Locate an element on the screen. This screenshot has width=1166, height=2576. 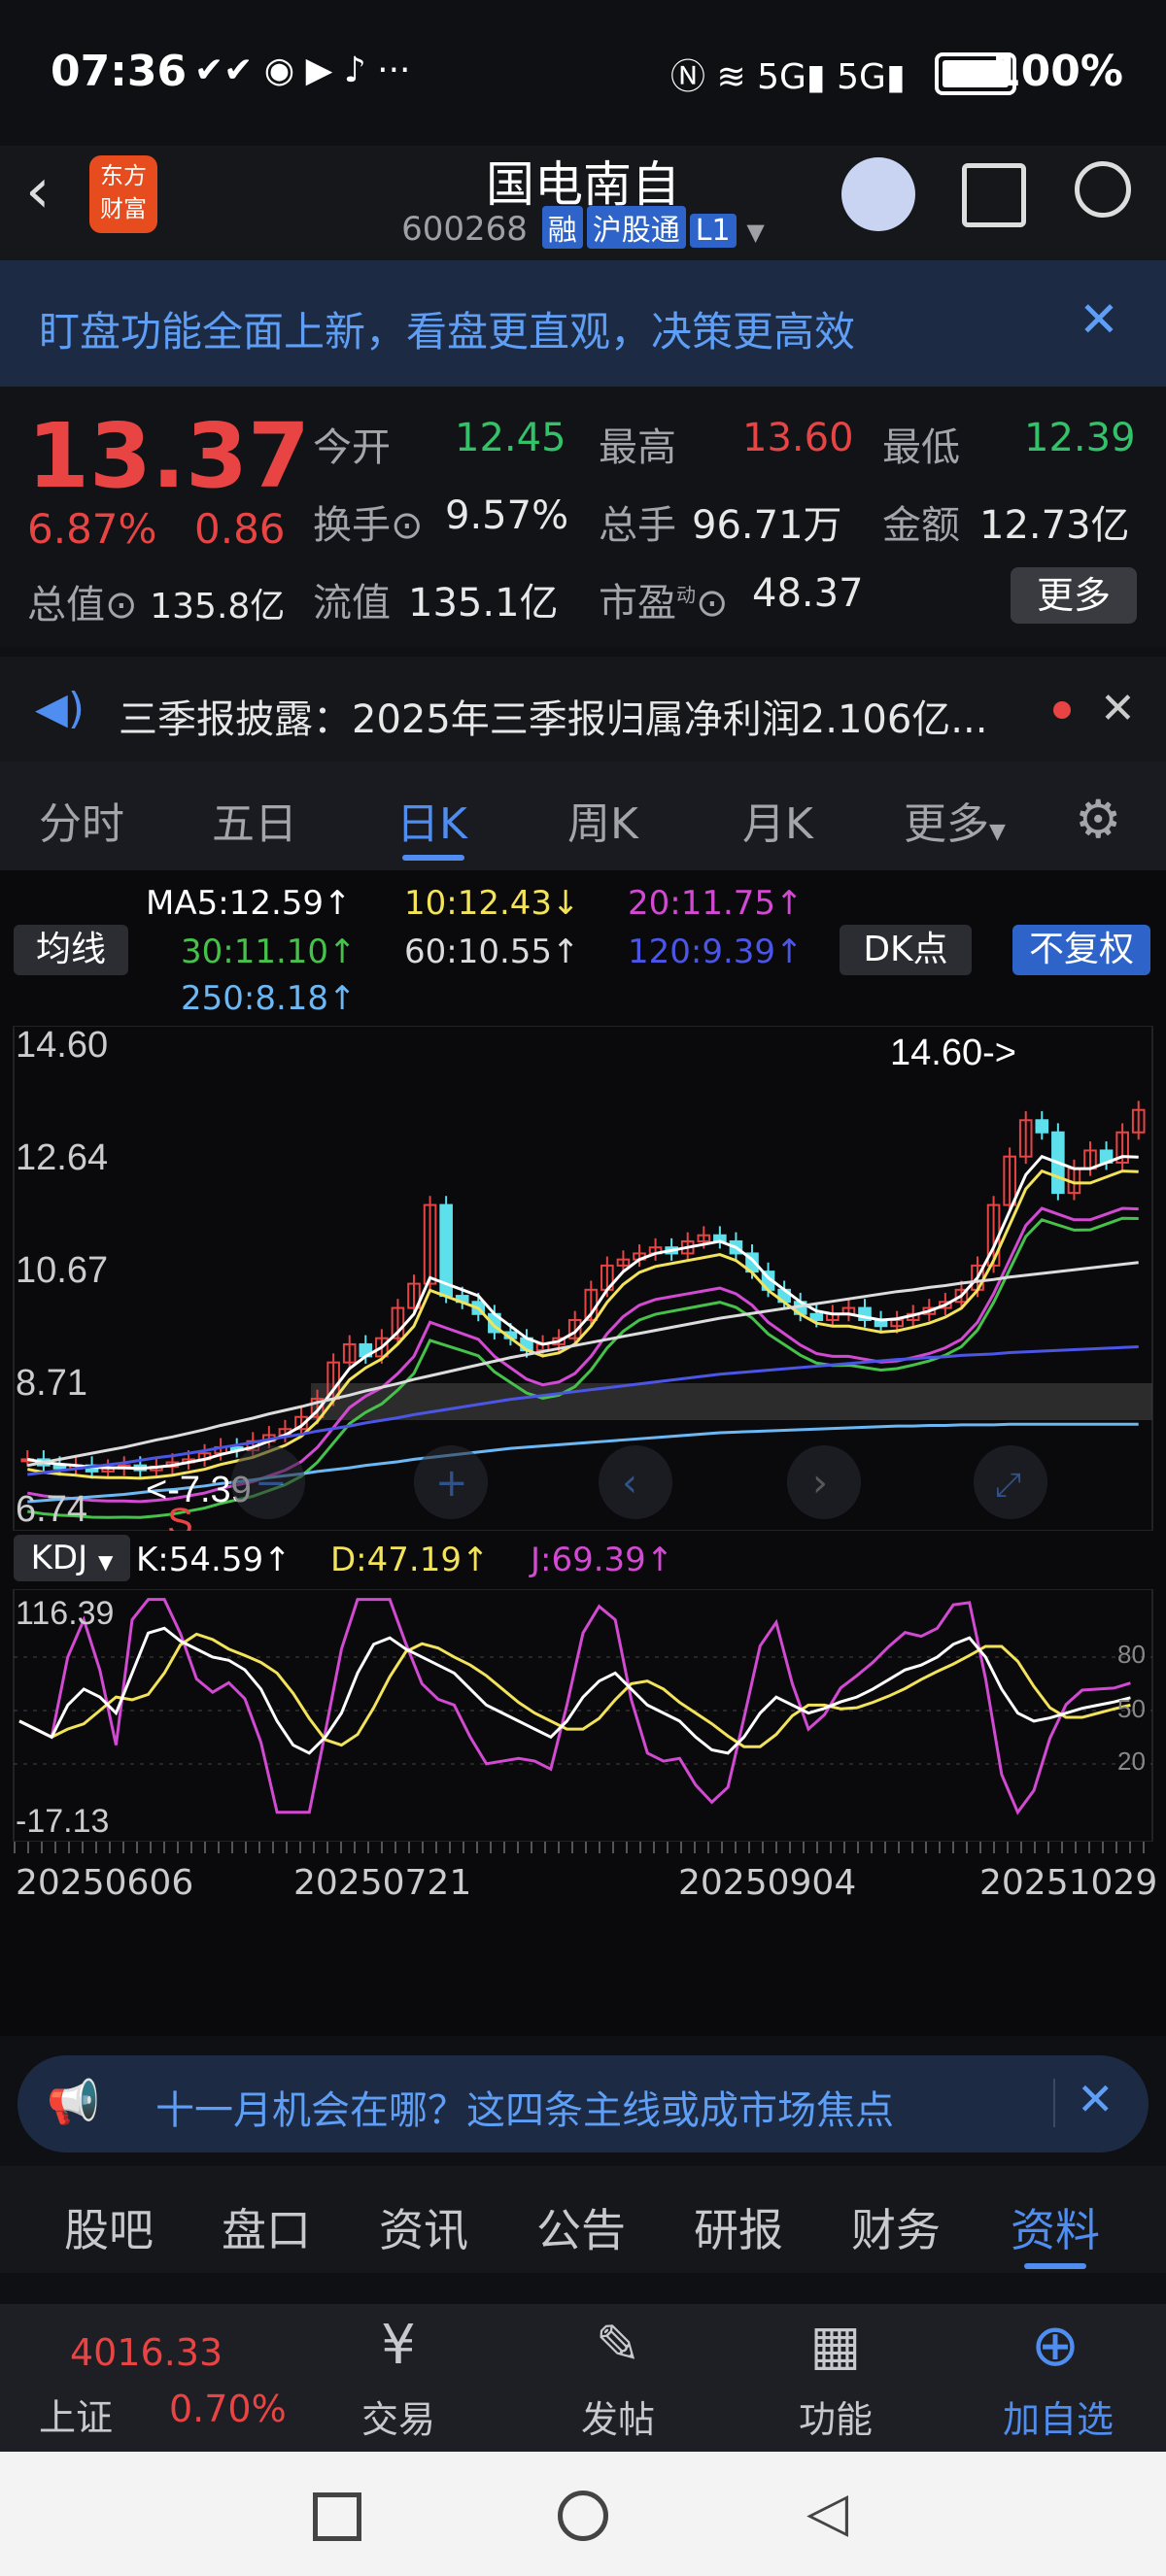
stock-code: 600268 is located at coordinates (464, 229).